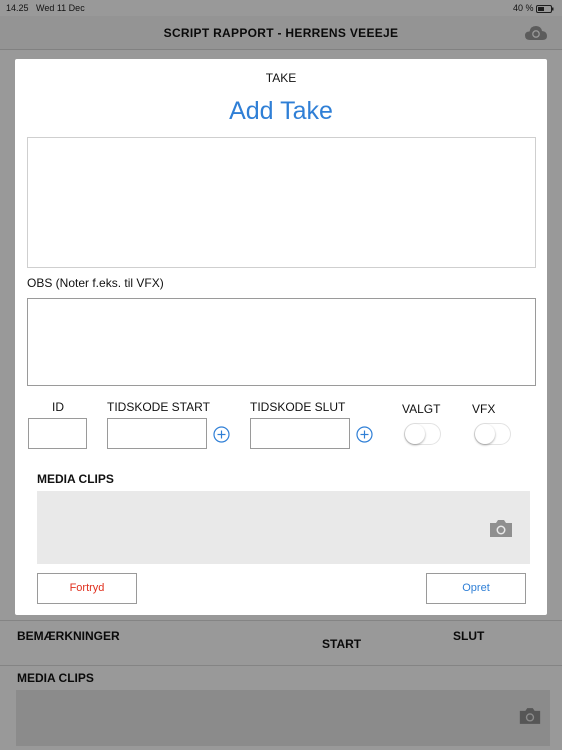 The height and width of the screenshot is (750, 562). I want to click on obs-label: OBS (Noter f.eks. til VFX), so click(95, 283).